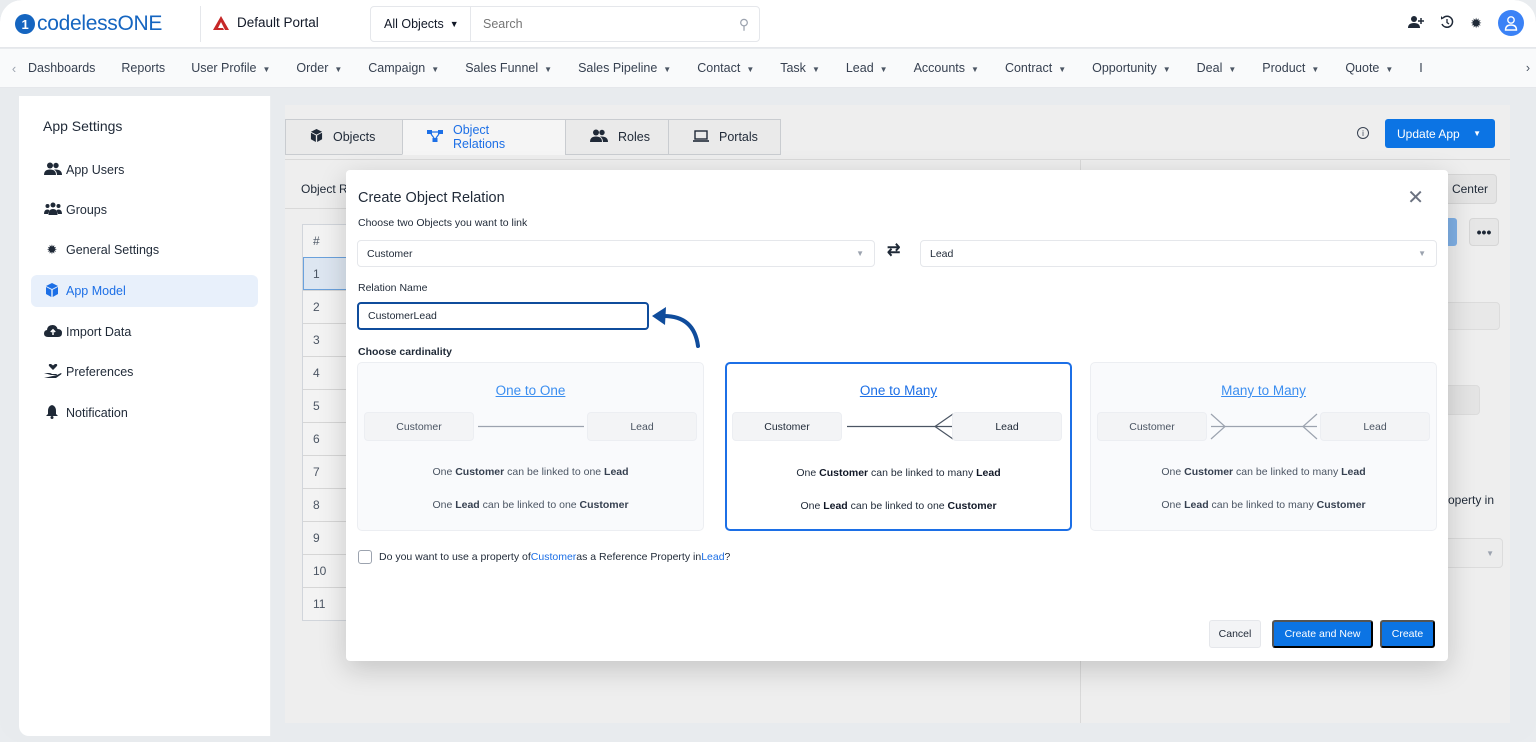 Image resolution: width=1536 pixels, height=742 pixels. I want to click on cancel-button: Cancel, so click(1235, 634).